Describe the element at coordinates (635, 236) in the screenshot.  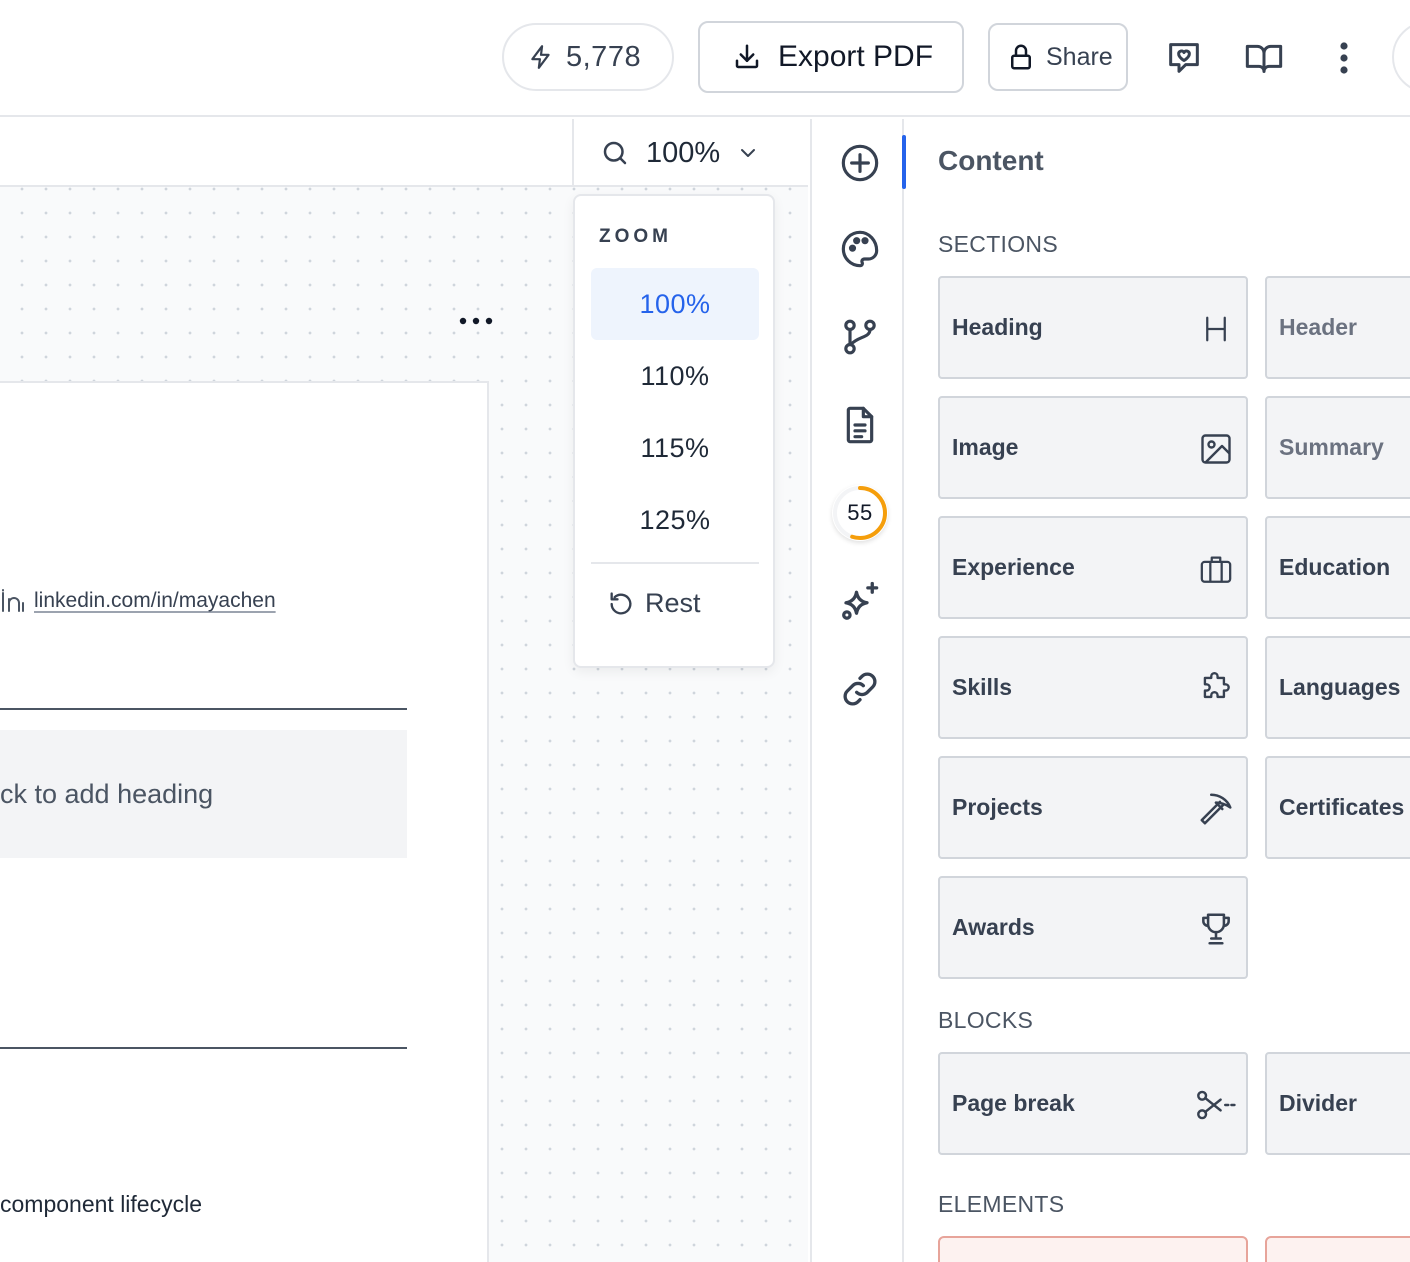
I see `zoom-menu-label: ZOOM` at that location.